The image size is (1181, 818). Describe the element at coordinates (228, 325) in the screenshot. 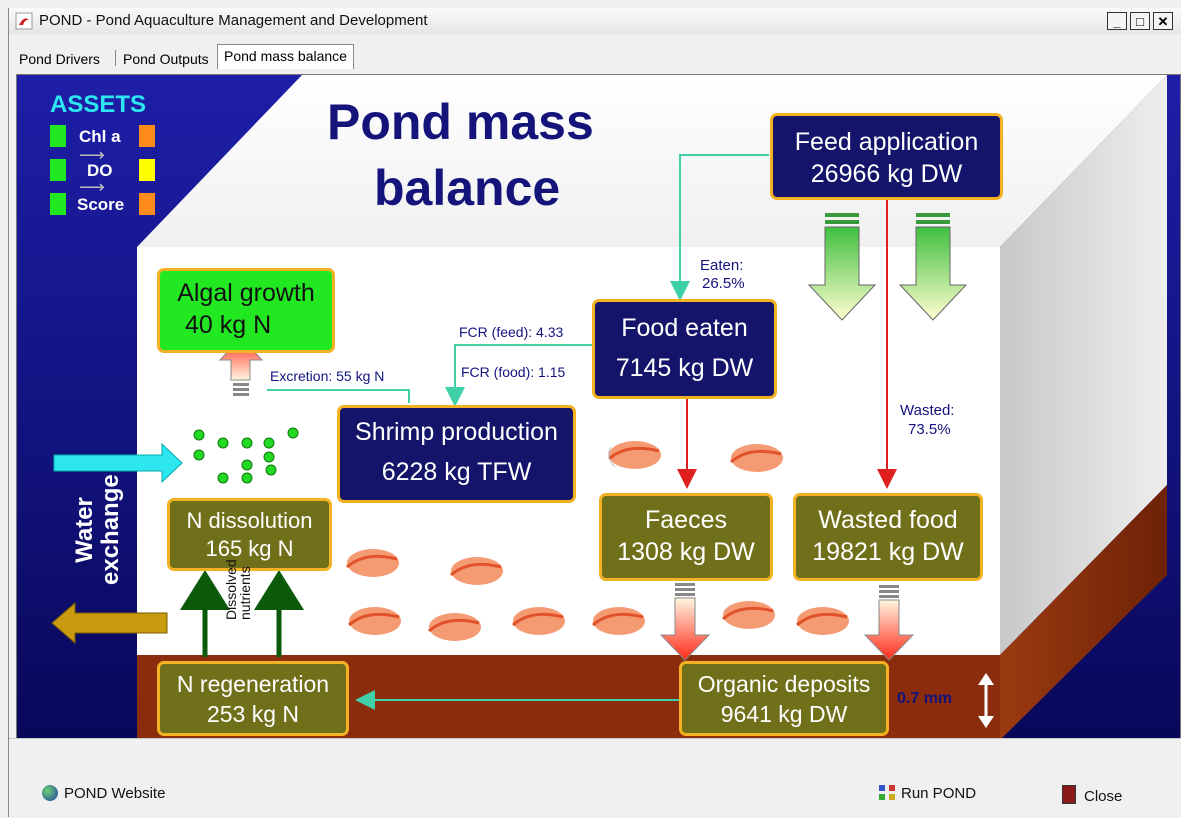

I see `algal-growth-value: 40 kg N` at that location.